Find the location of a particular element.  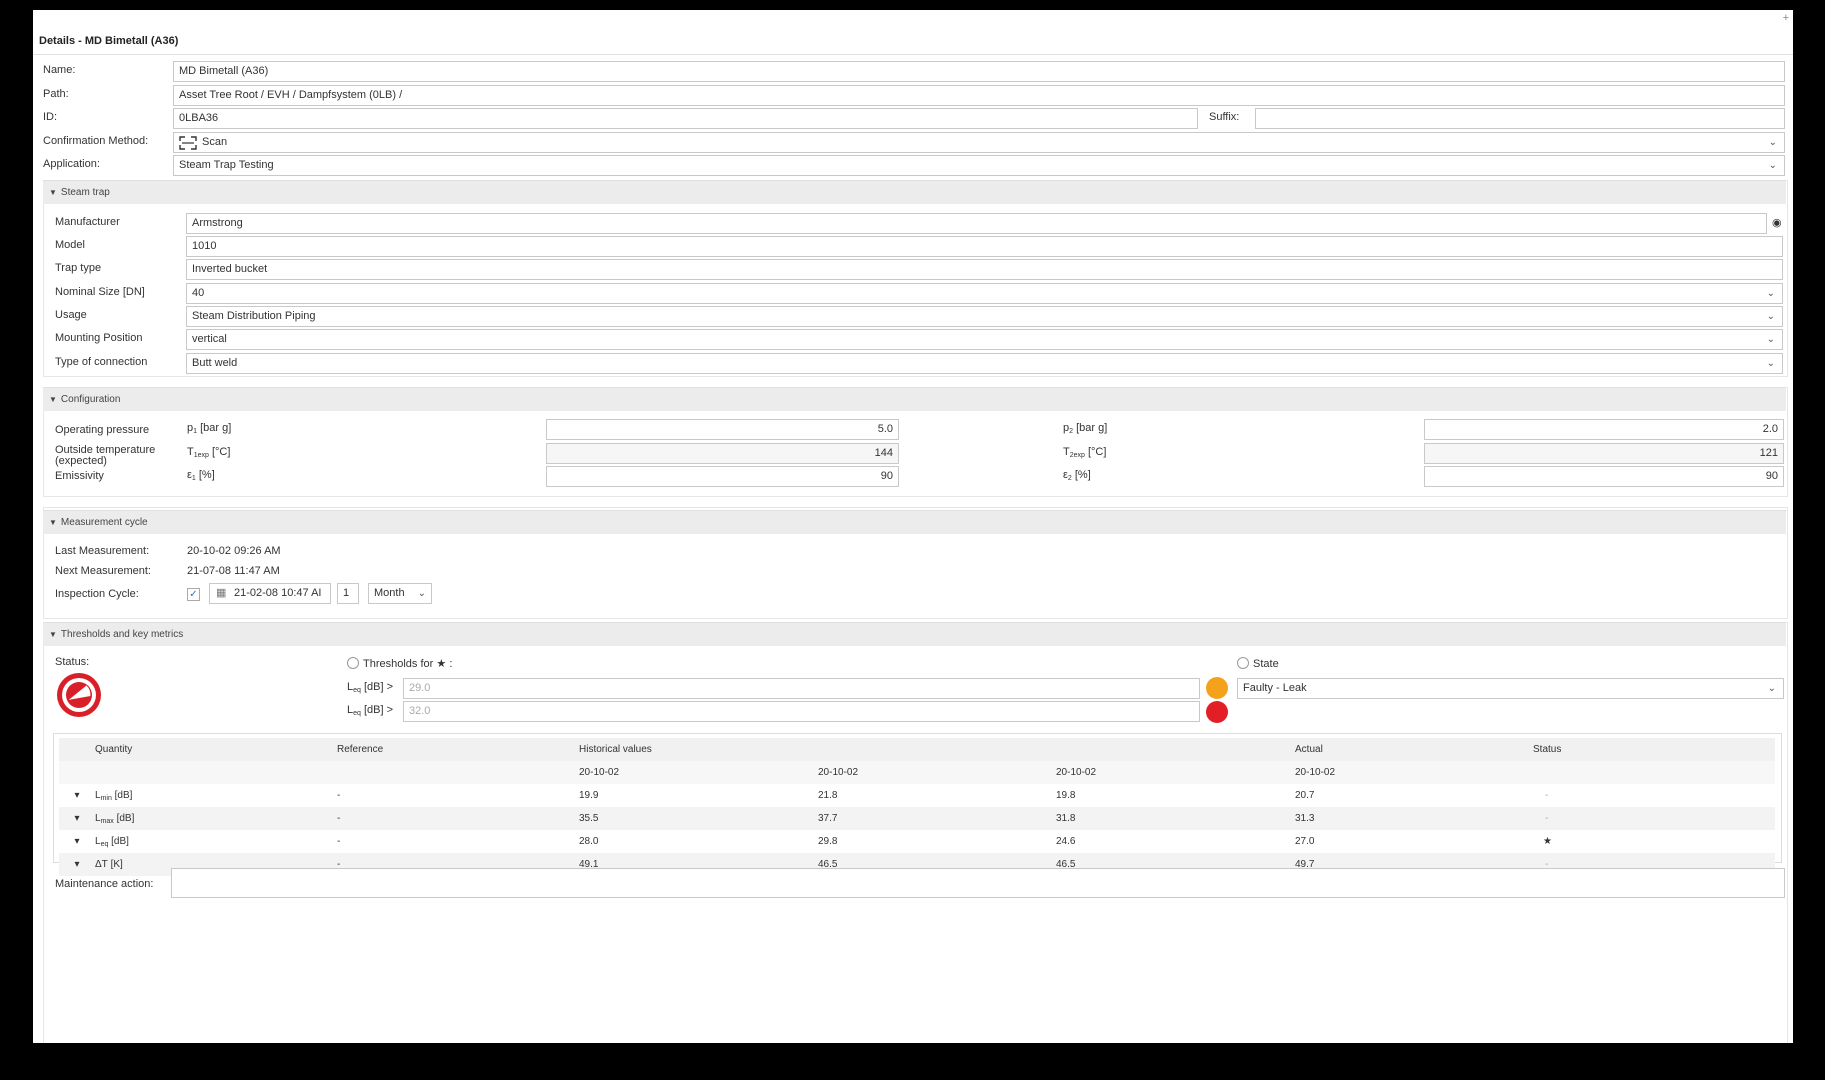

window-title: Details - MD Bimetall (A36) is located at coordinates (109, 41).